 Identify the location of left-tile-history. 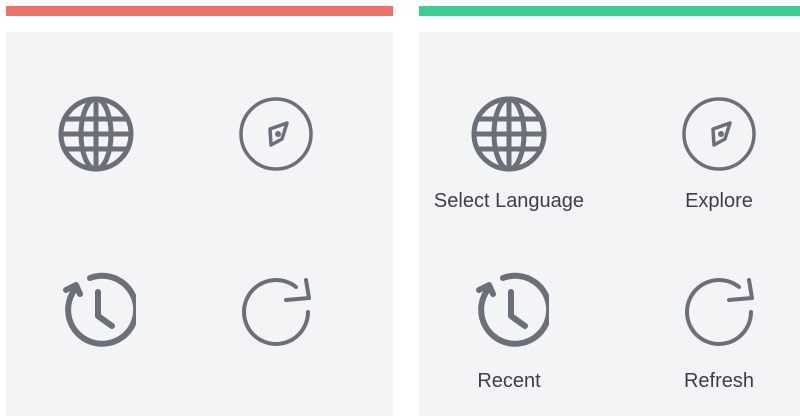
(96, 312).